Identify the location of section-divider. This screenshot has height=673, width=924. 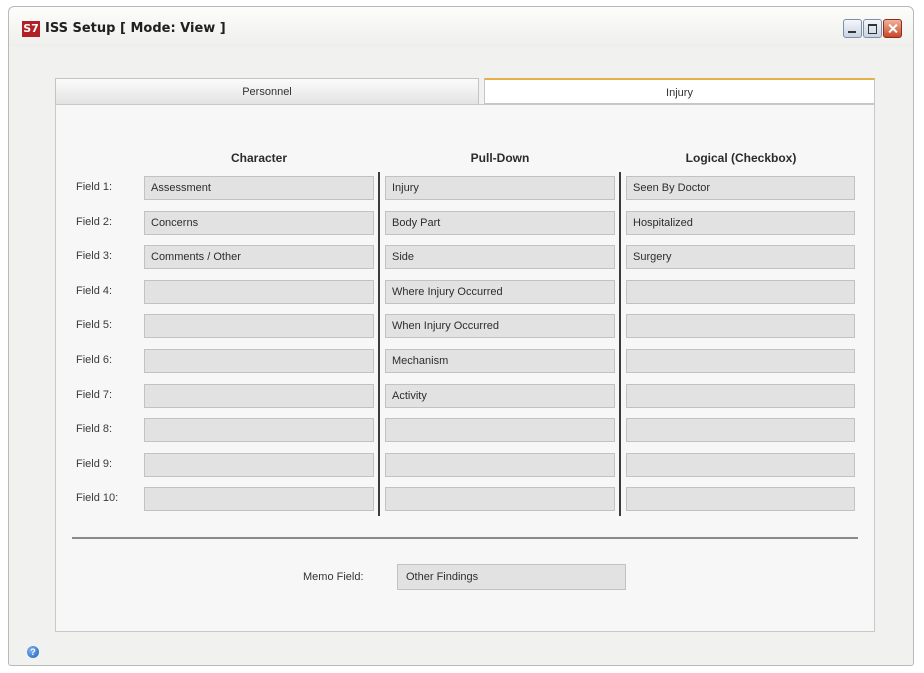
(465, 538).